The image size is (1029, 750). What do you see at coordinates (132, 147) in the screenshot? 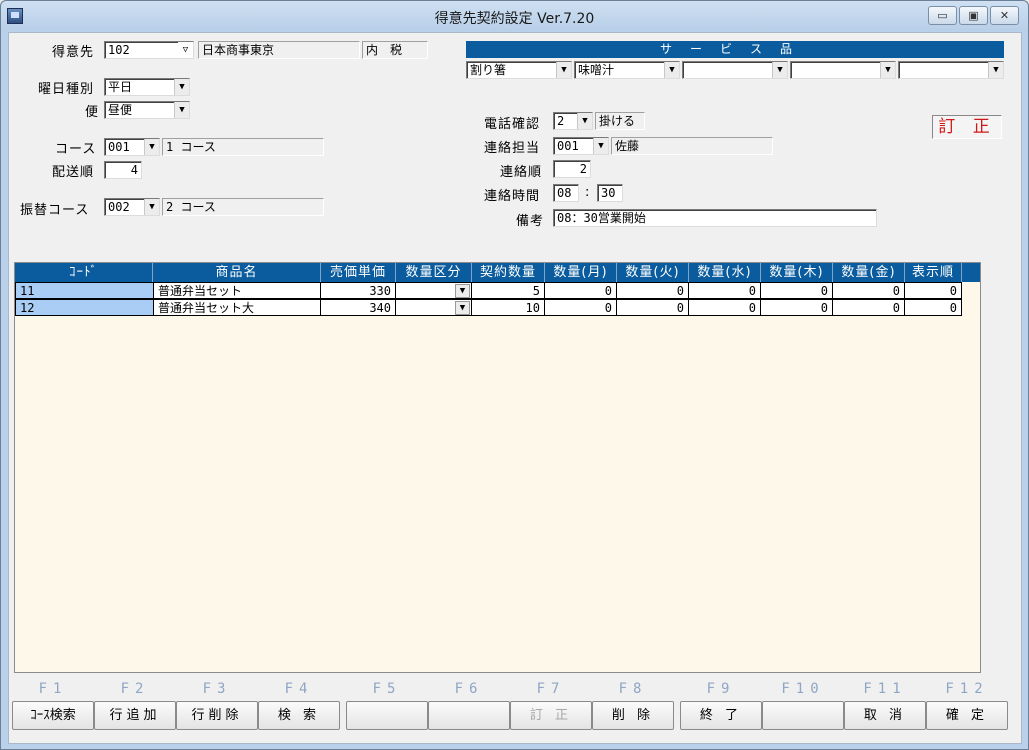
I see `course-code-select: 001 ▼` at bounding box center [132, 147].